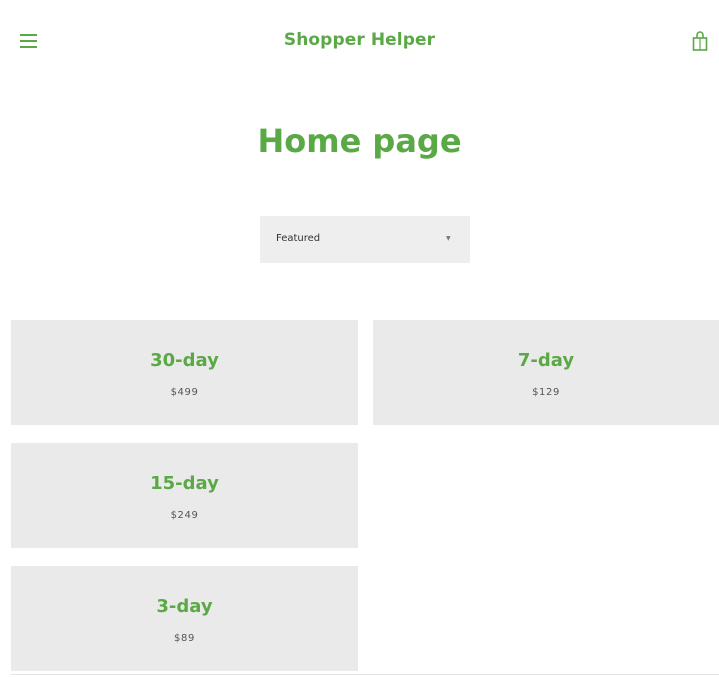 This screenshot has width=719, height=677. Describe the element at coordinates (184, 372) in the screenshot. I see `product-card-30-day: 30-day $499` at that location.